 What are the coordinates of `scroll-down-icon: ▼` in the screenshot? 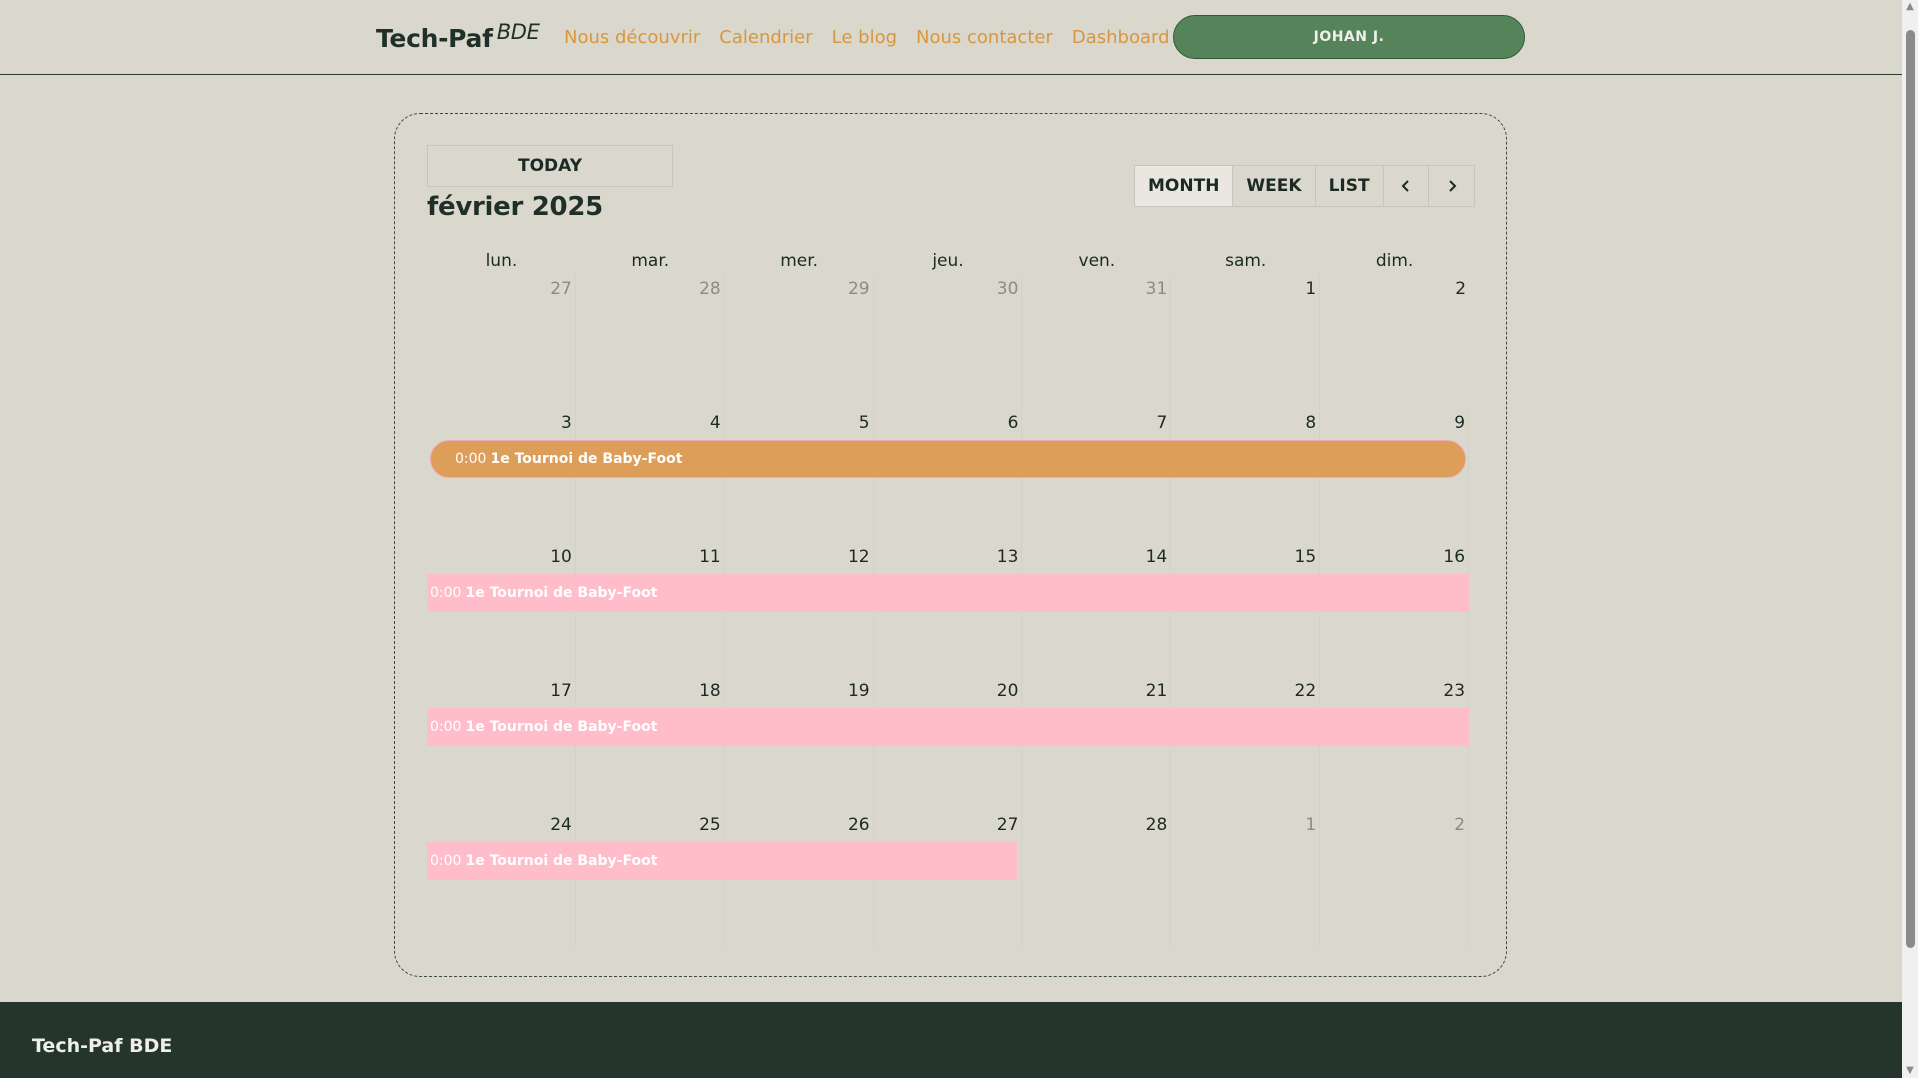 It's located at (1910, 1071).